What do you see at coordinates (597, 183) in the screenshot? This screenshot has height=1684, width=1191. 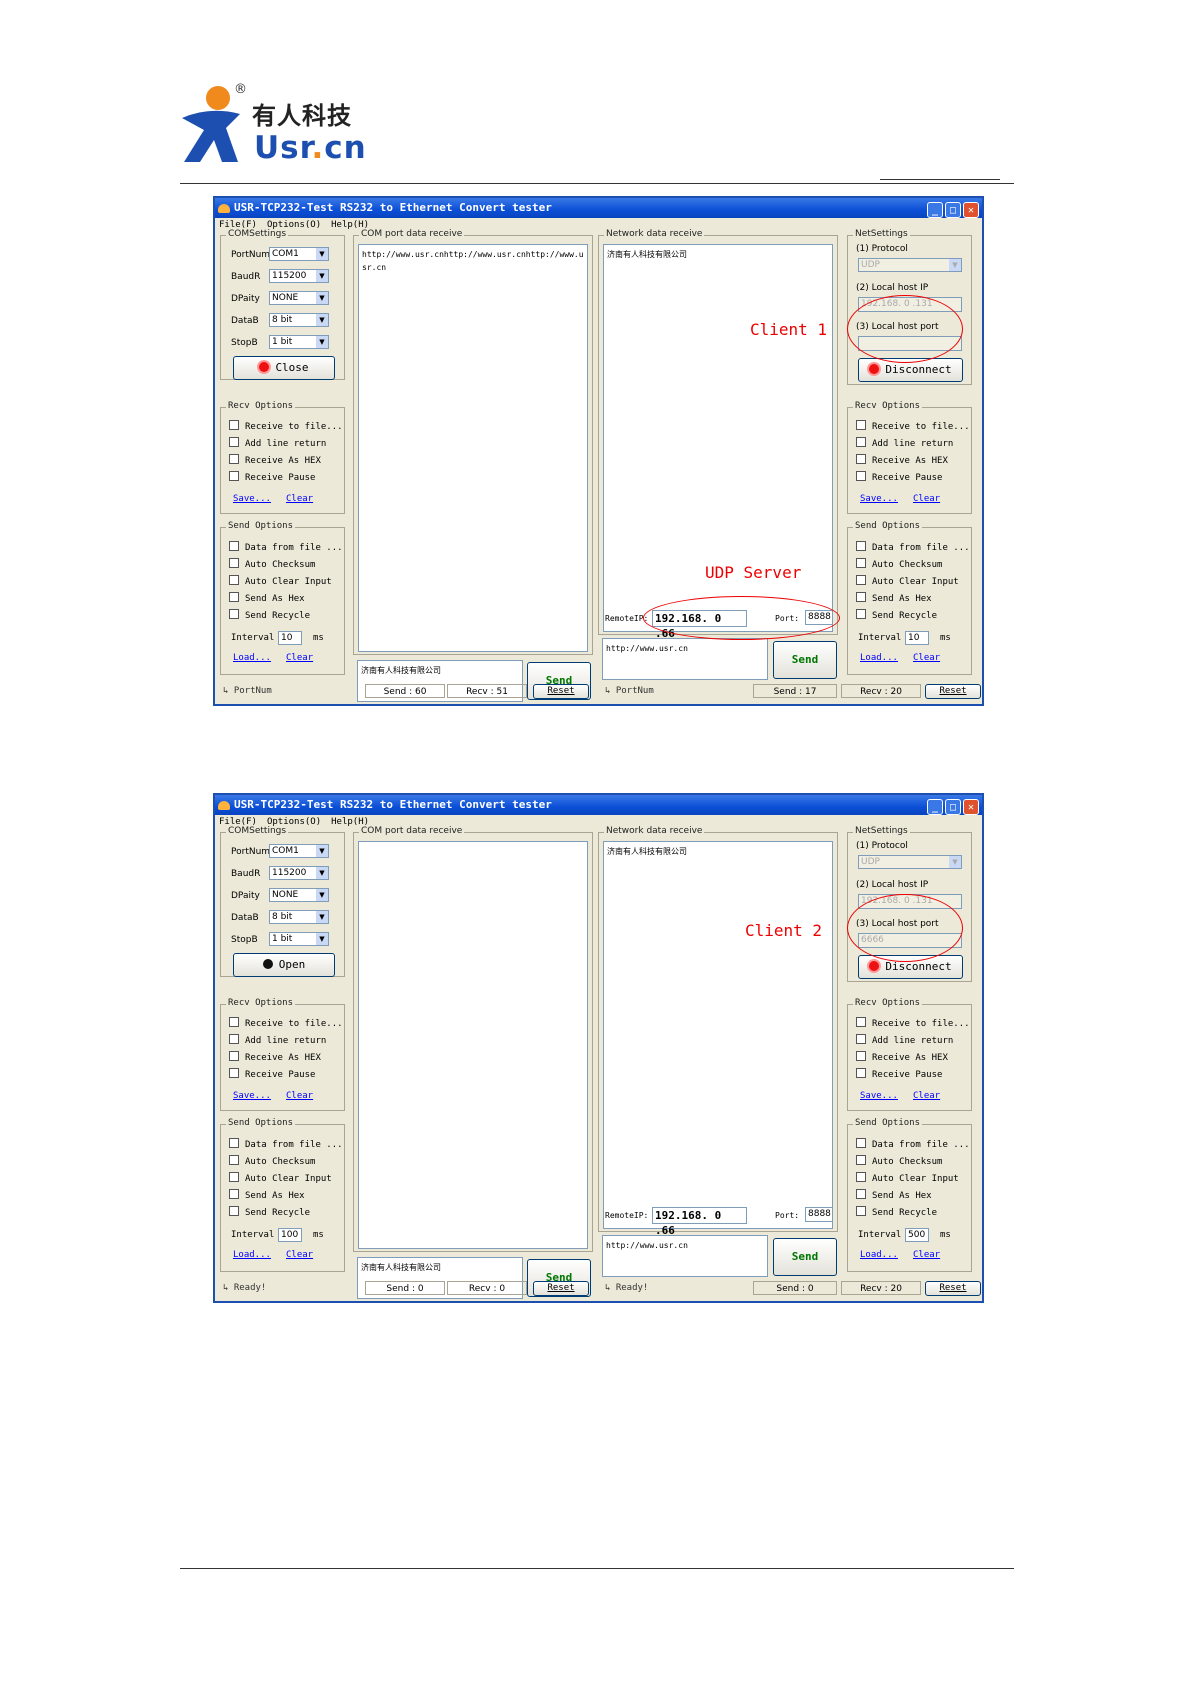 I see `header-rule` at bounding box center [597, 183].